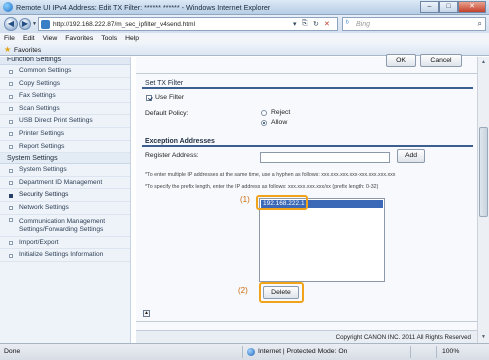 The width and height of the screenshot is (489, 360). I want to click on sidebar-item-label: Security Settings, so click(44, 195).